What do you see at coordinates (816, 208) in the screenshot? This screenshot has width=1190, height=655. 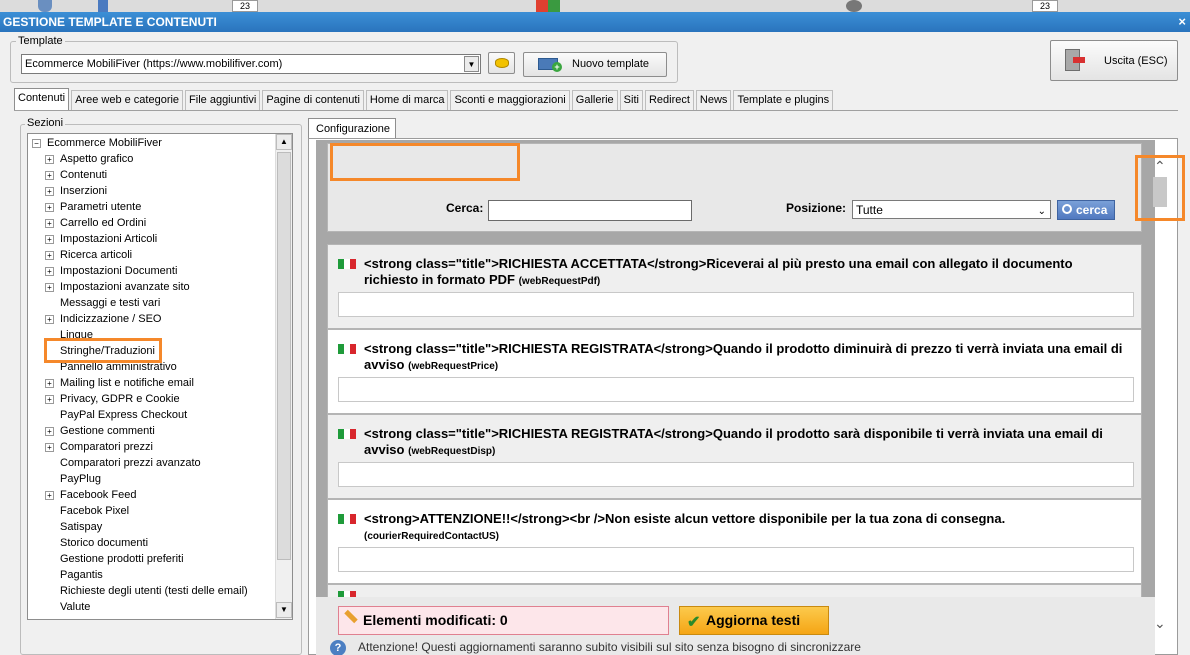 I see `position-label: Posizione:` at bounding box center [816, 208].